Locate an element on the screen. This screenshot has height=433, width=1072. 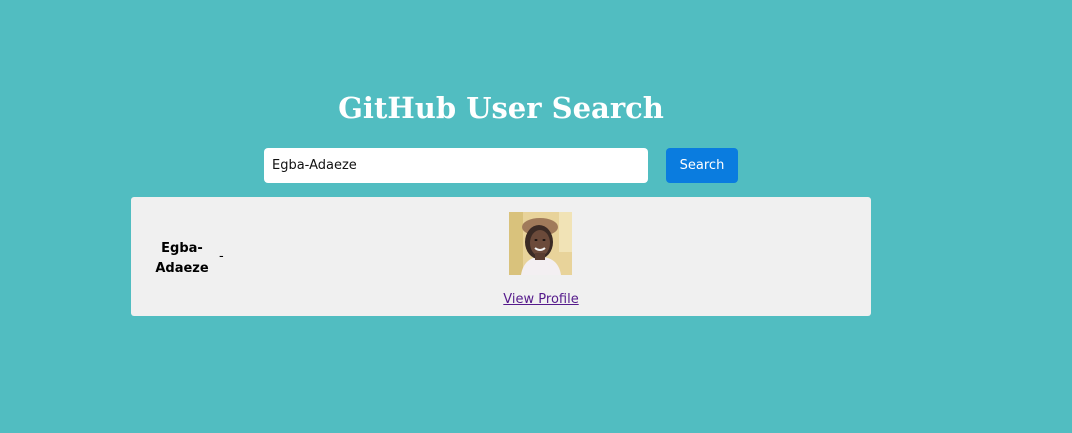
search-button: Search is located at coordinates (702, 165).